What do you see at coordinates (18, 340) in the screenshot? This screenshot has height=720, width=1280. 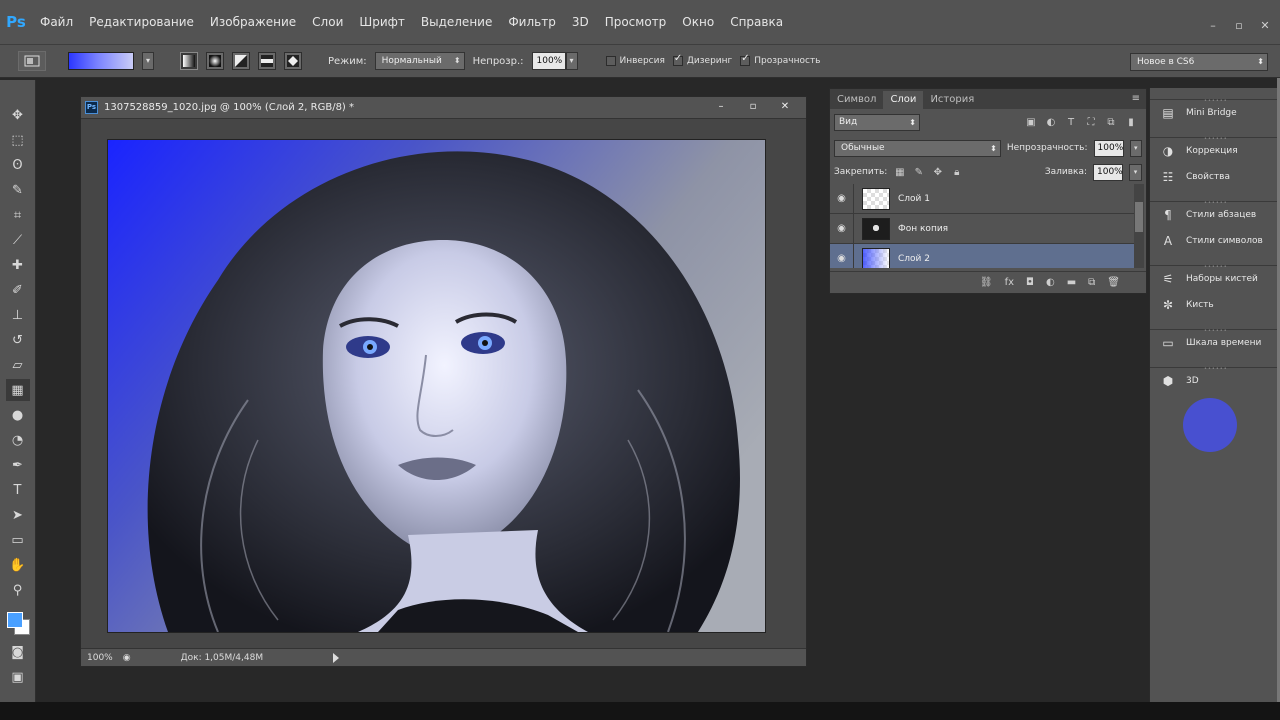 I see `history-brush-tool-icon: ↺` at bounding box center [18, 340].